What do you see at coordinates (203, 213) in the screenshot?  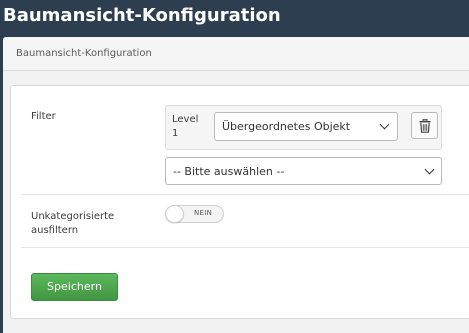 I see `toggle-state-text: NEIN` at bounding box center [203, 213].